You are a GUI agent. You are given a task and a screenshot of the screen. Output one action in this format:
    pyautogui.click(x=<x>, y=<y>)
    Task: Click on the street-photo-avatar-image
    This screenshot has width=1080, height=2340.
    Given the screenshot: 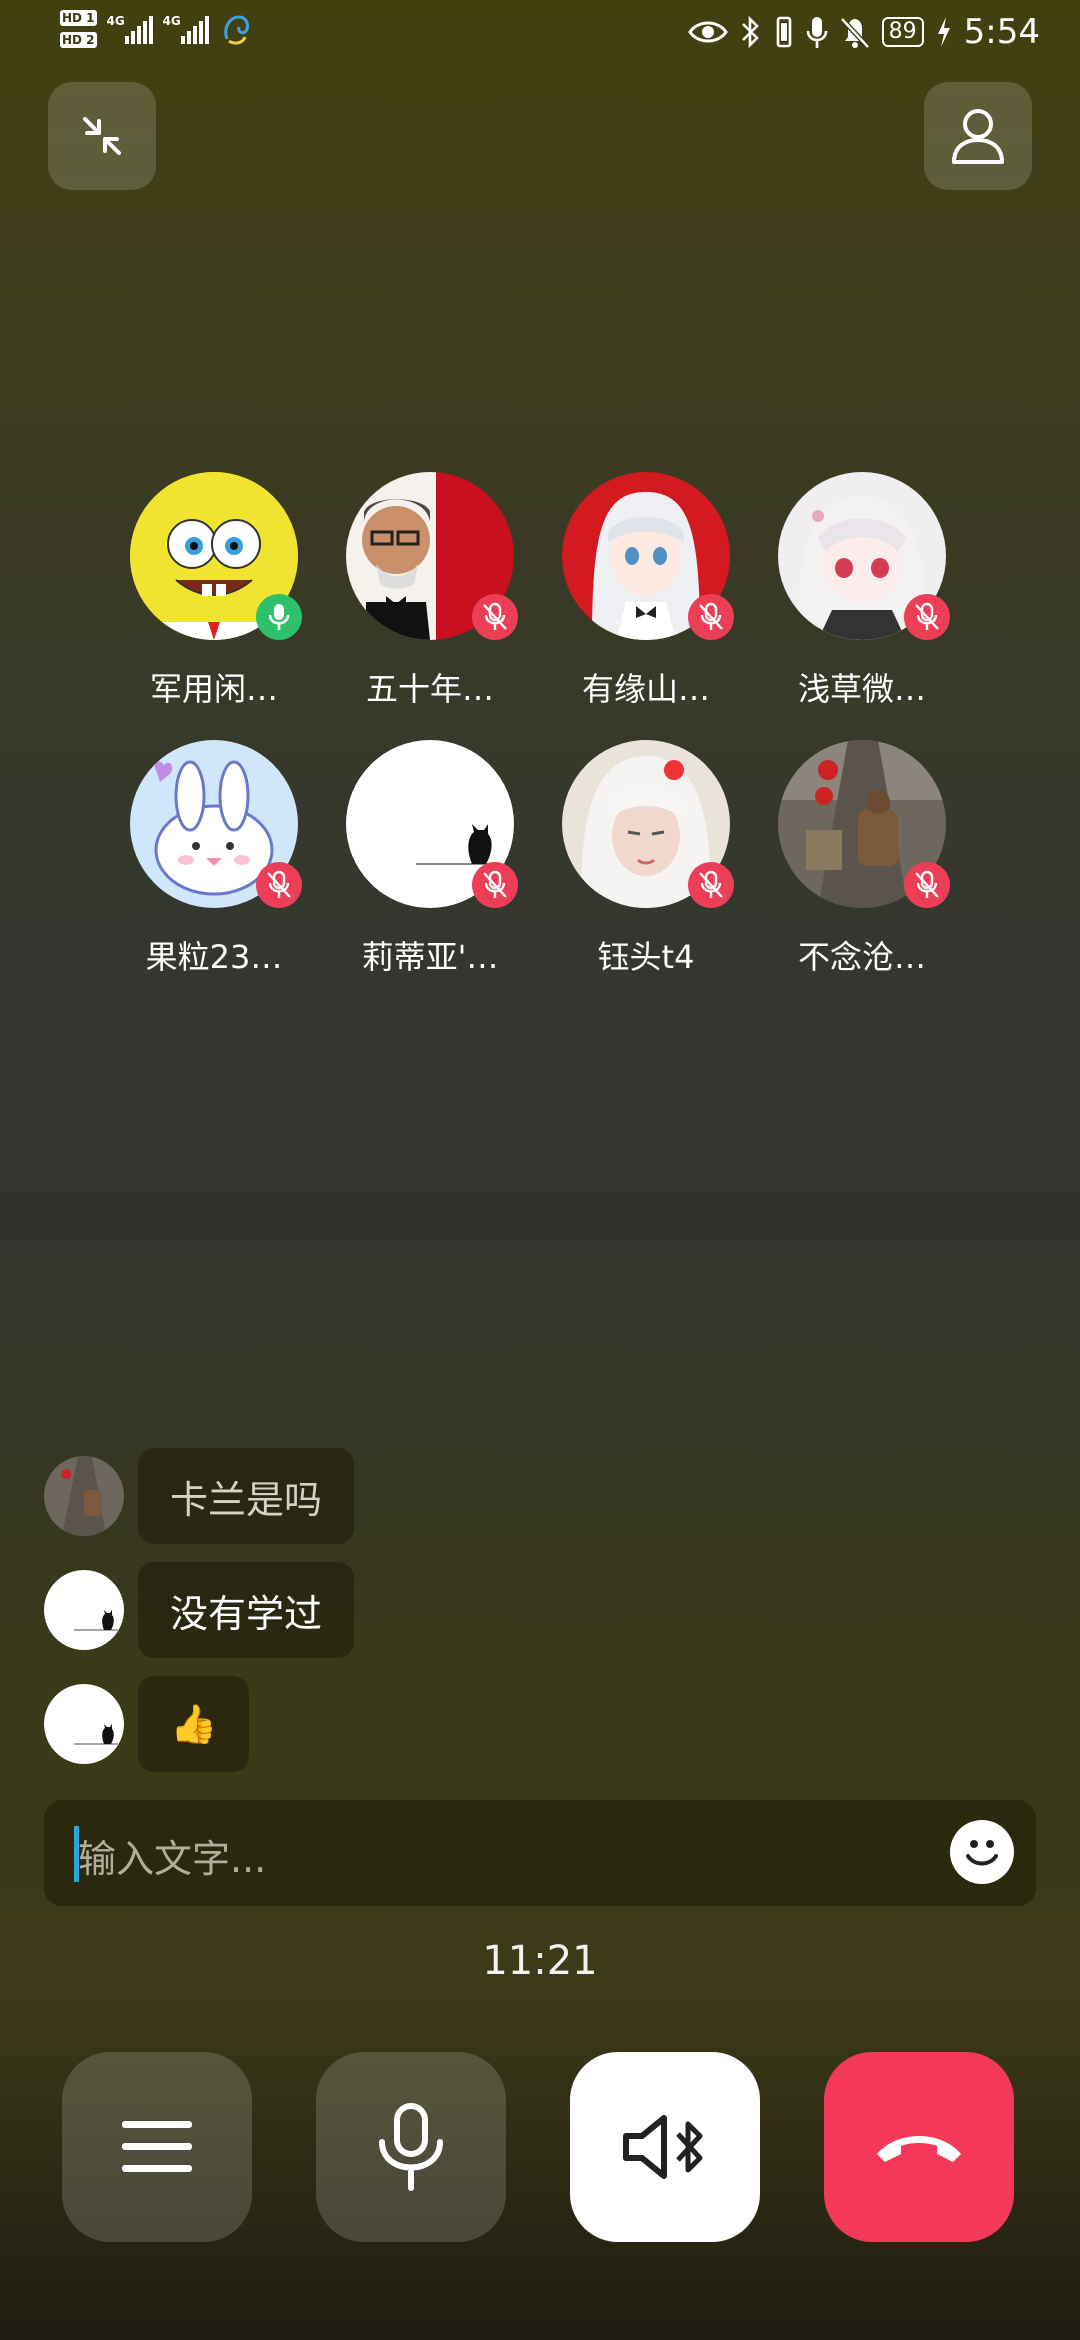 What is the action you would take?
    pyautogui.click(x=84, y=1496)
    